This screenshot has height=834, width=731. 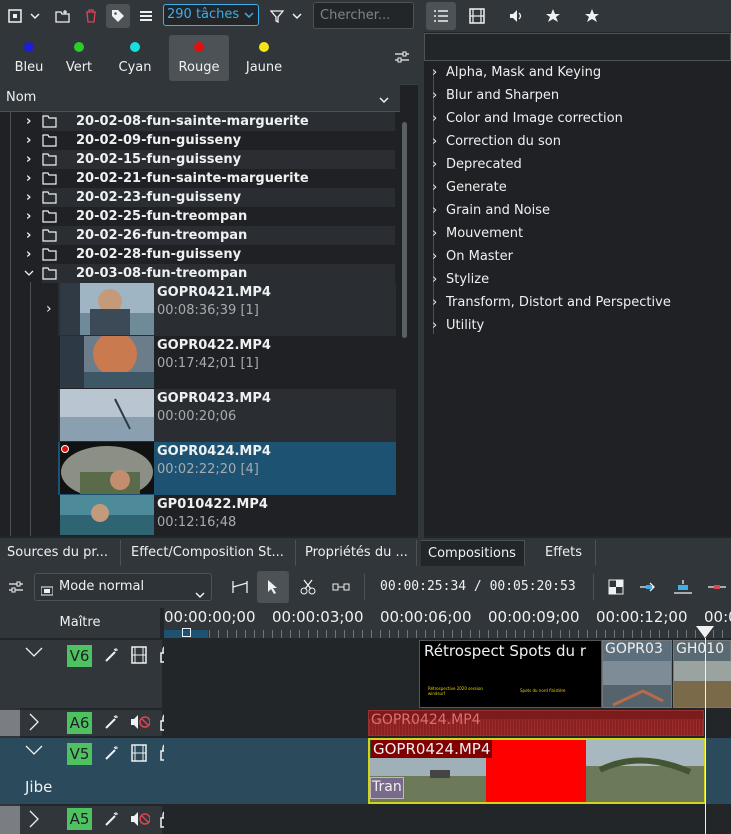 I want to click on custom-effects-icon, so click(x=554, y=16).